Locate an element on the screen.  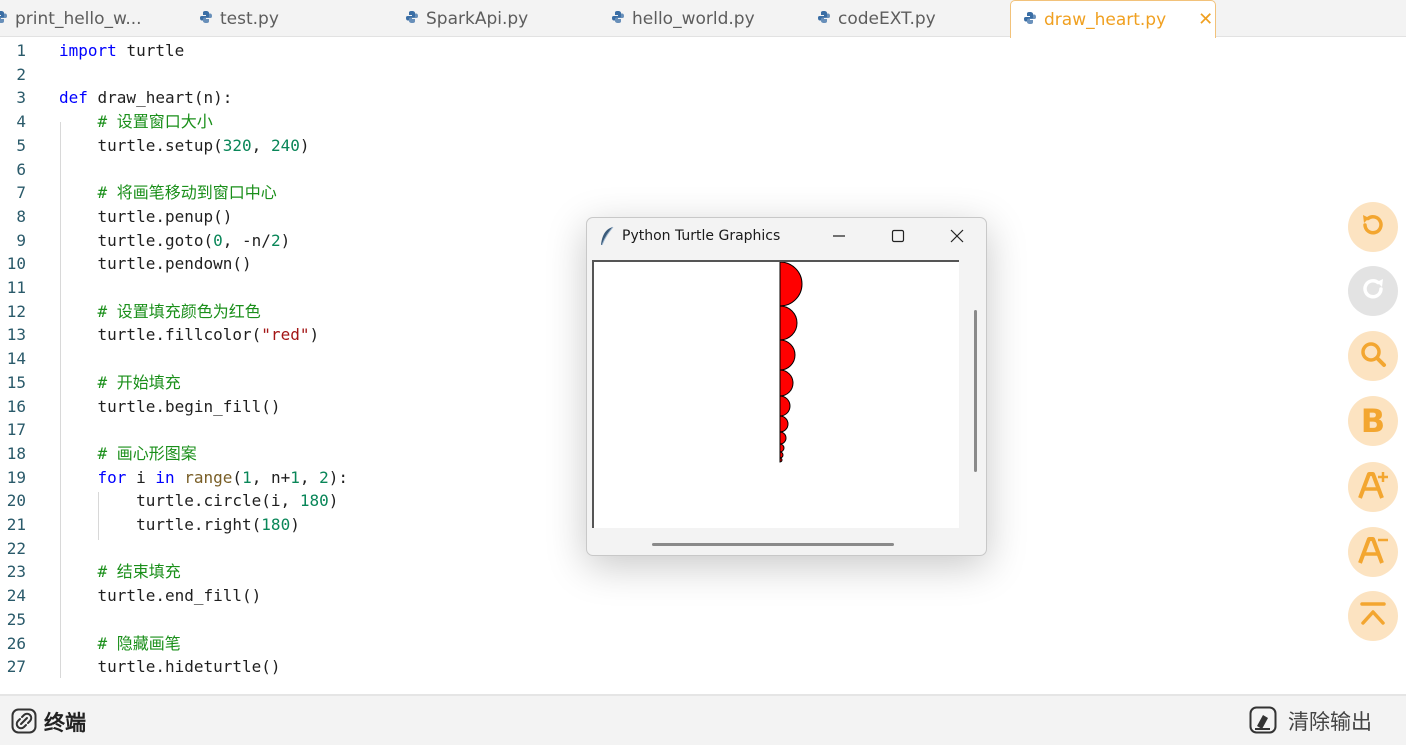
minimize-icon is located at coordinates (839, 237).